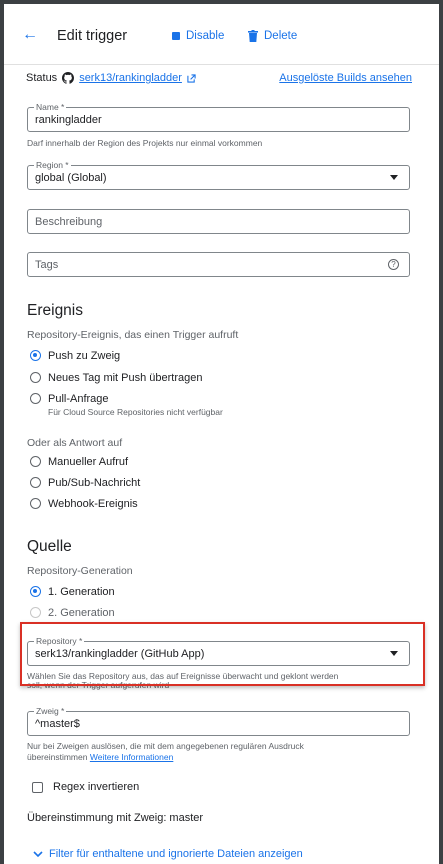  What do you see at coordinates (441, 432) in the screenshot?
I see `window-frame-right` at bounding box center [441, 432].